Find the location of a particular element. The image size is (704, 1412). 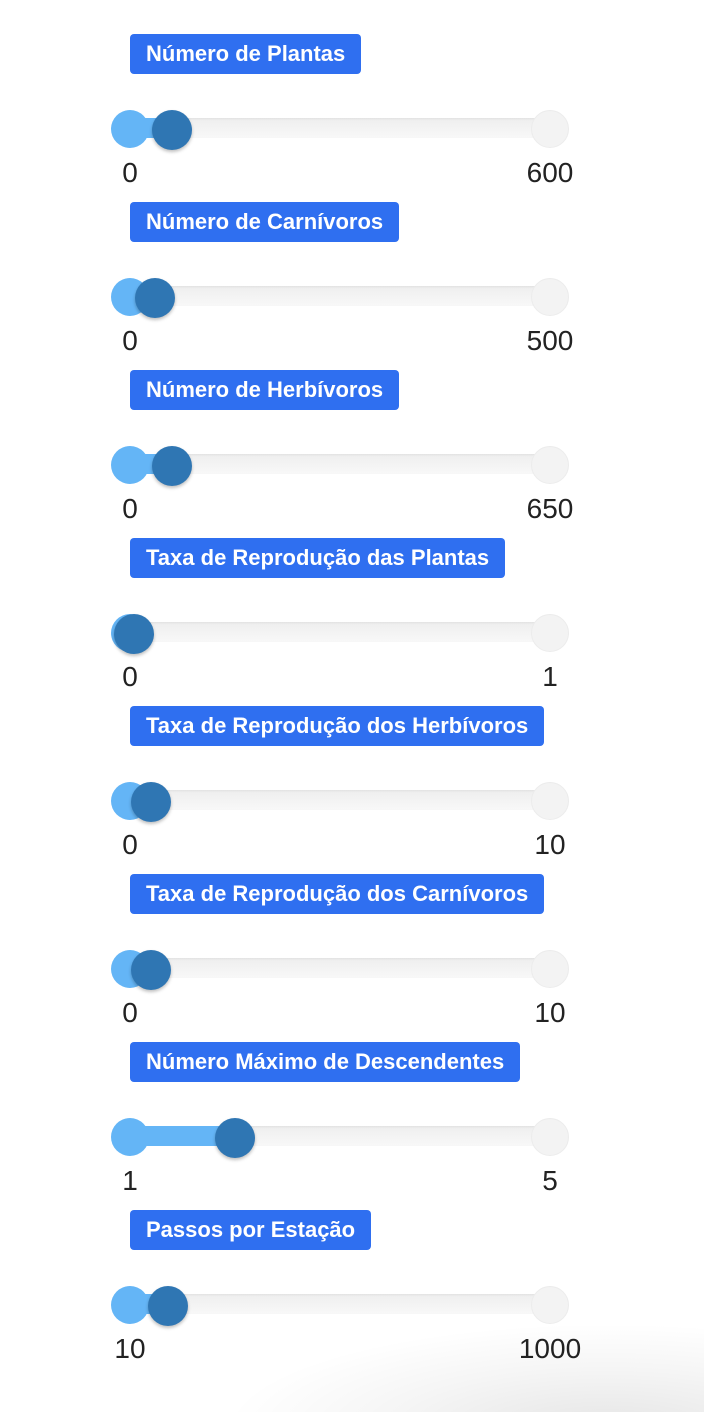

slider-group-carnivores: Número de Carnívoros 0 500 is located at coordinates (352, 286).